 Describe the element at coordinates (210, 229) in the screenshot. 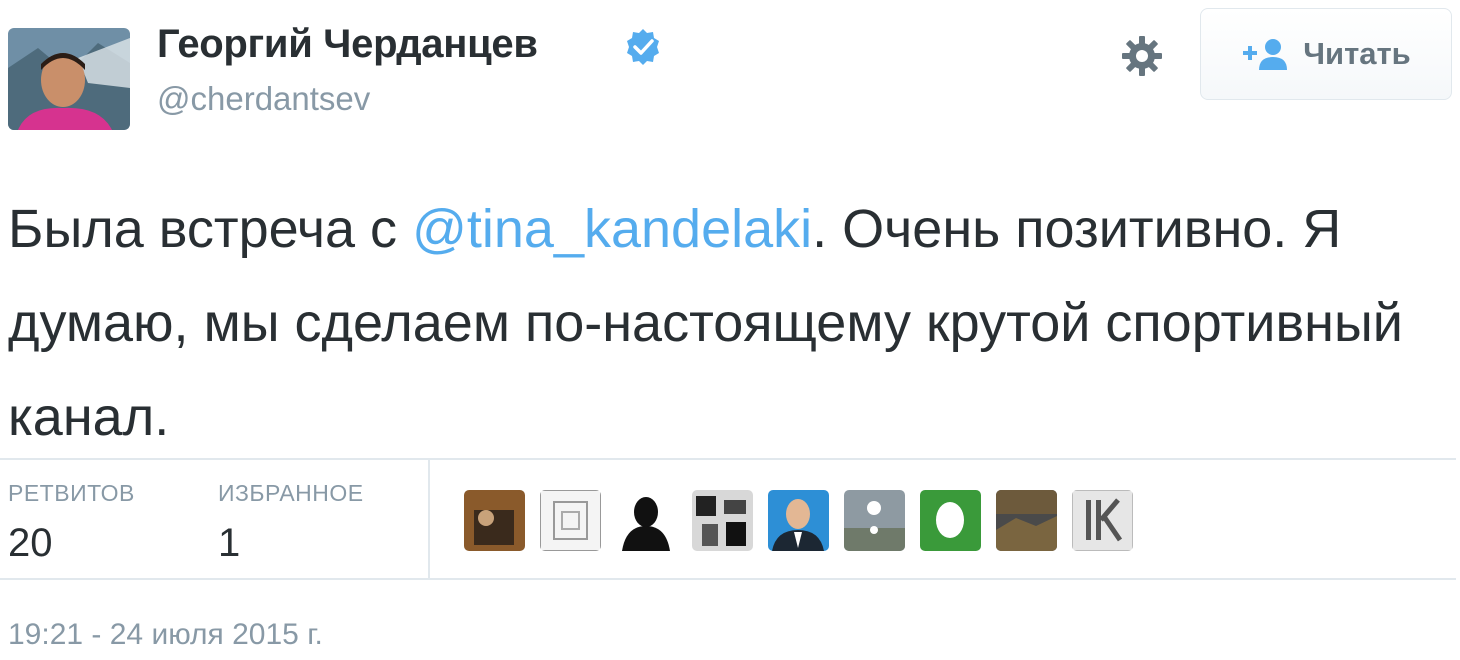

I see `tweet-text-before: Была встреча с` at that location.